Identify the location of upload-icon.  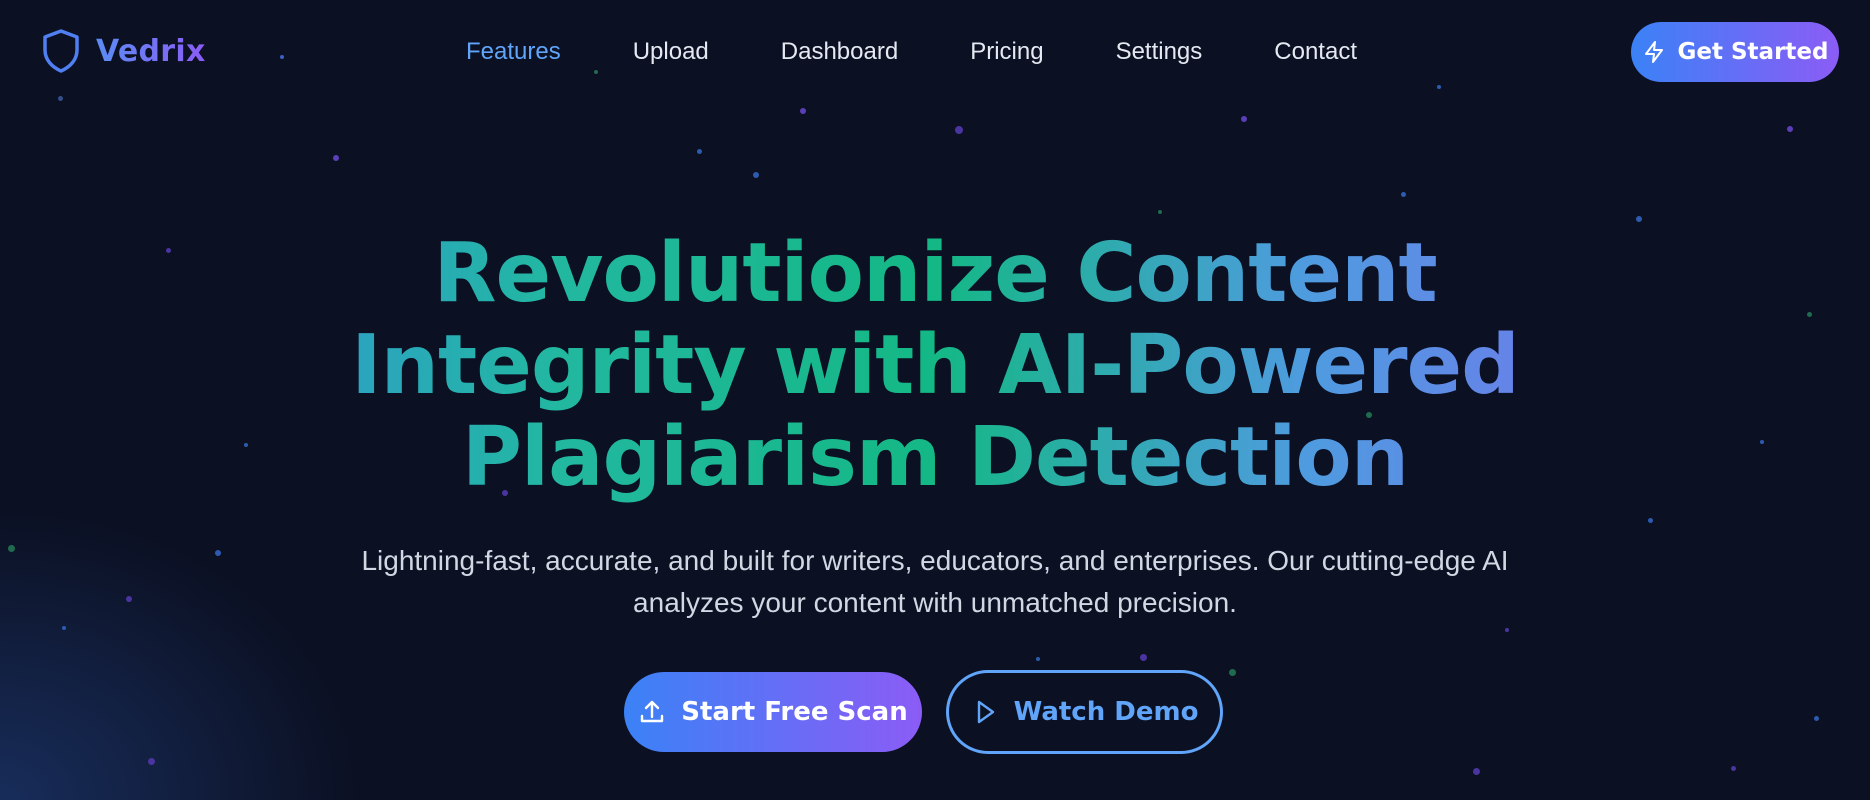
(652, 711).